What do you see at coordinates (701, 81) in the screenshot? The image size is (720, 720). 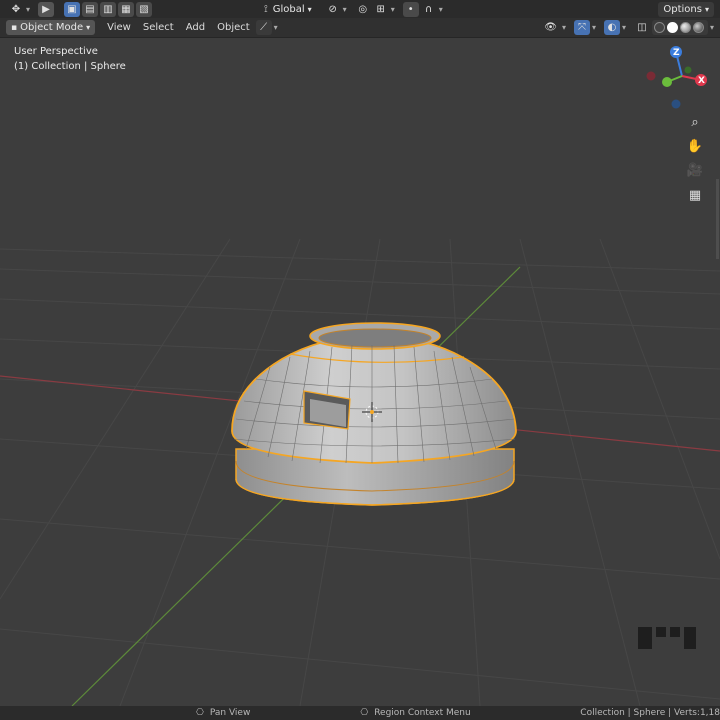 I see `gizmo-x-label: X` at bounding box center [701, 81].